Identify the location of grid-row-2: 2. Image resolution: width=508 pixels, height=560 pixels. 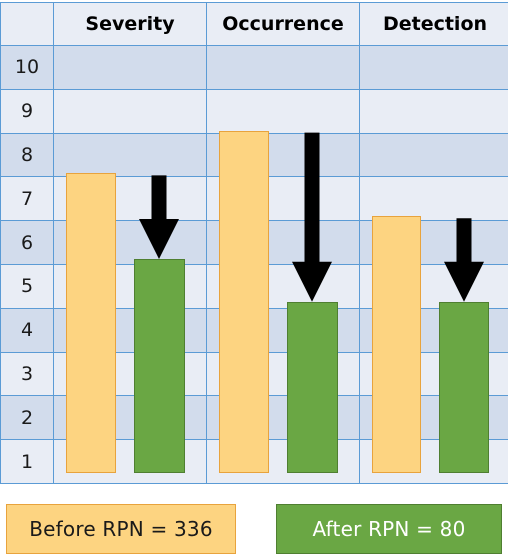
(254, 418).